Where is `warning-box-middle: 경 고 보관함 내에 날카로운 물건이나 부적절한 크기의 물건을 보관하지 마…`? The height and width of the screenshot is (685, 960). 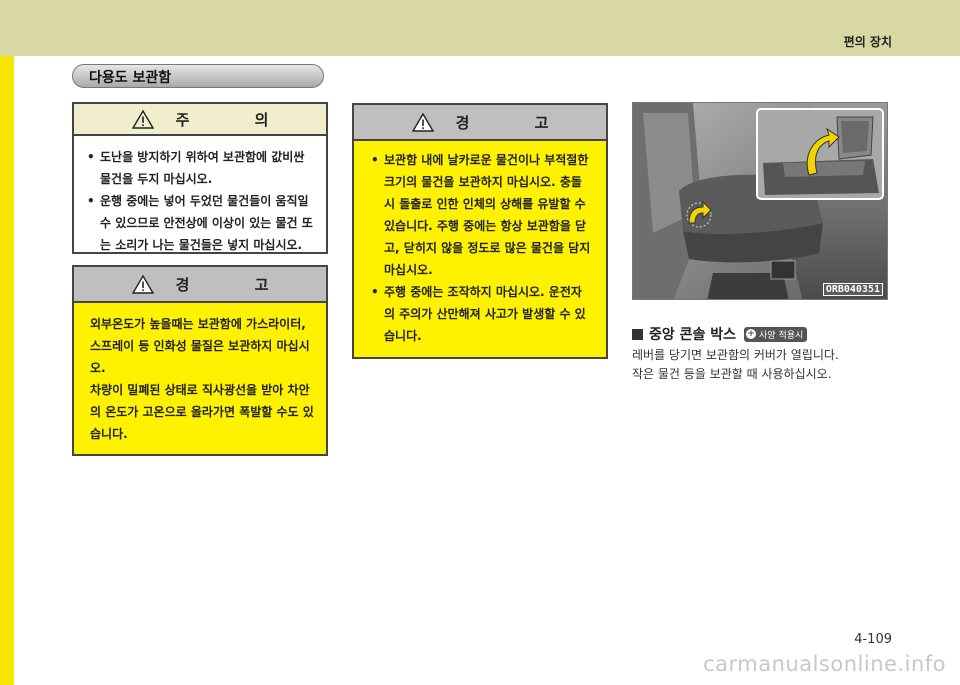 warning-box-middle: 경 고 보관함 내에 날카로운 물건이나 부적절한 크기의 물건을 보관하지 마… is located at coordinates (480, 231).